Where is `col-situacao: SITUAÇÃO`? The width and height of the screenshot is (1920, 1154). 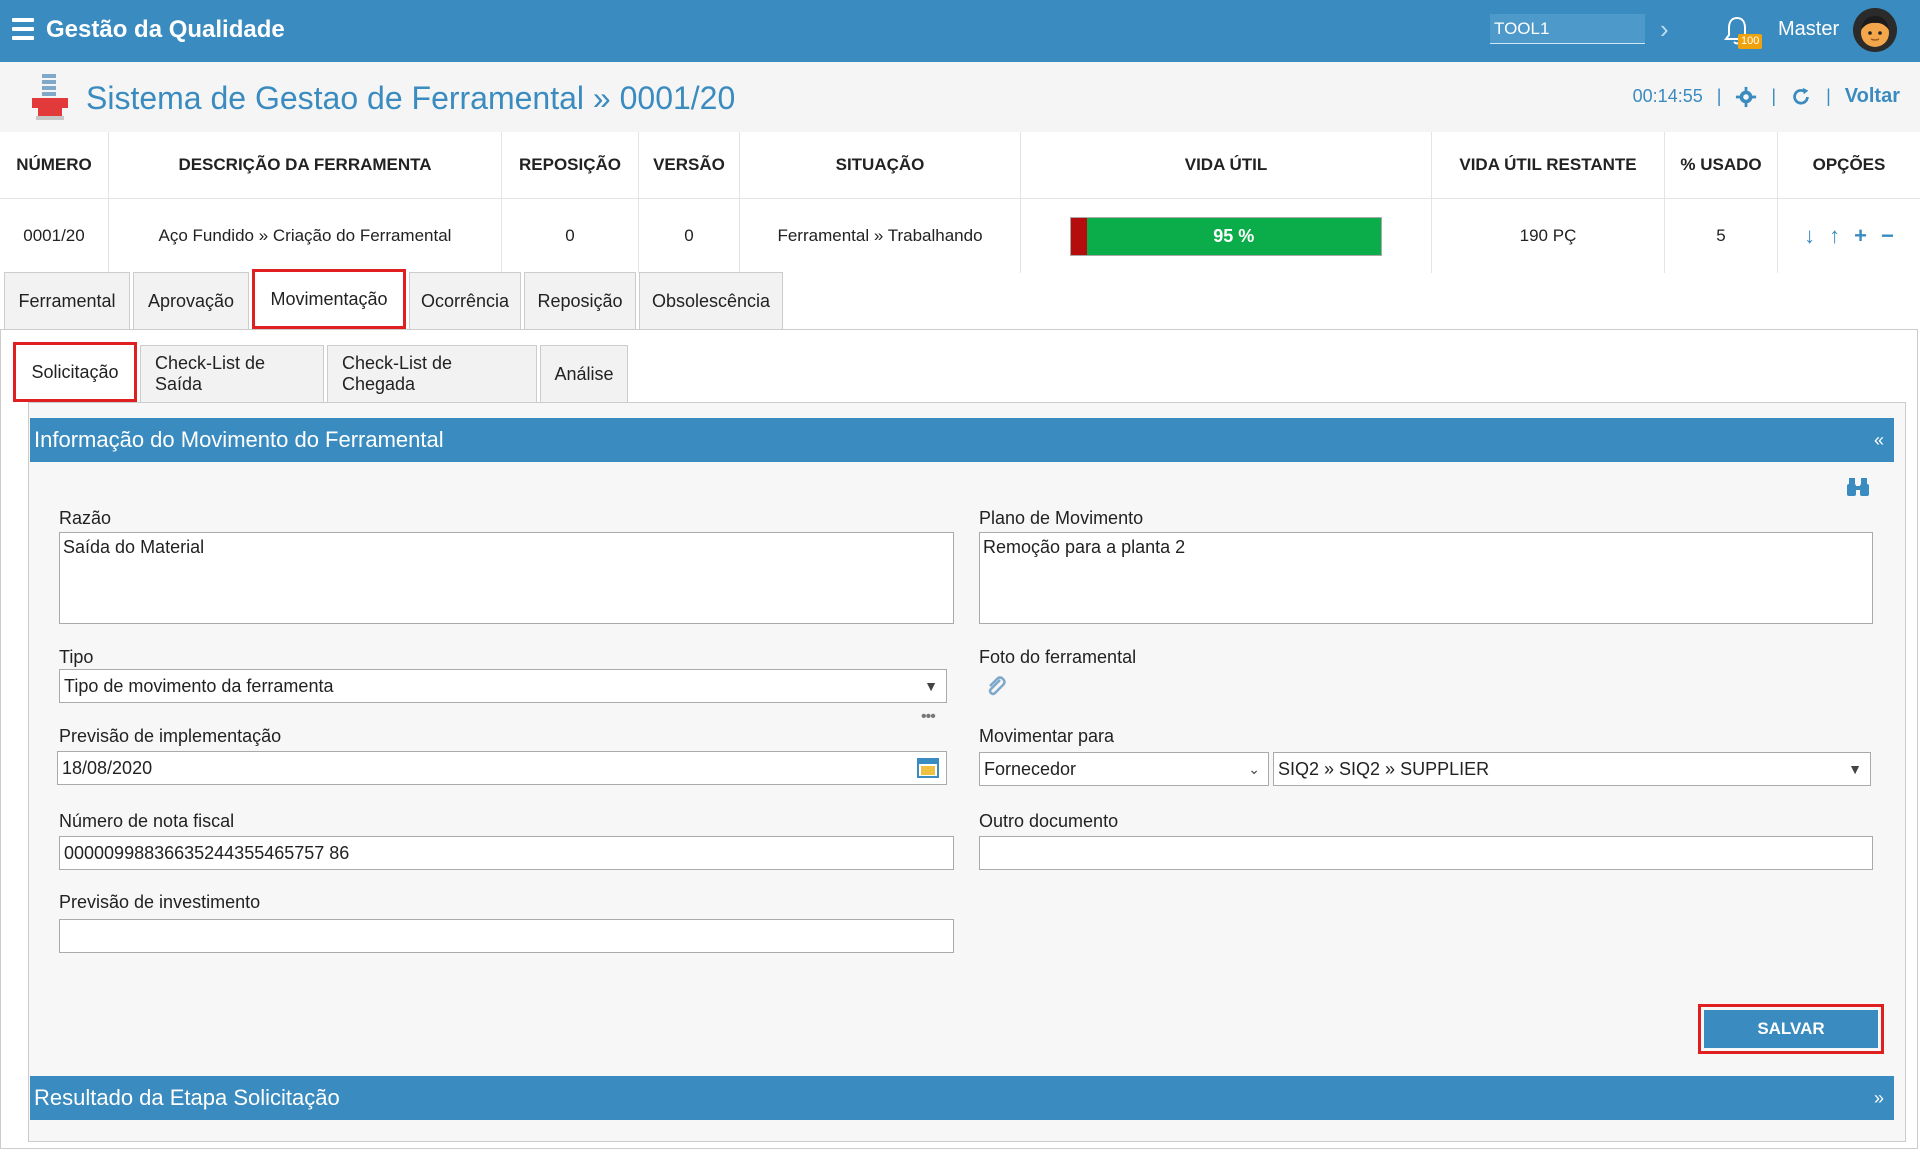
col-situacao: SITUAÇÃO is located at coordinates (880, 165).